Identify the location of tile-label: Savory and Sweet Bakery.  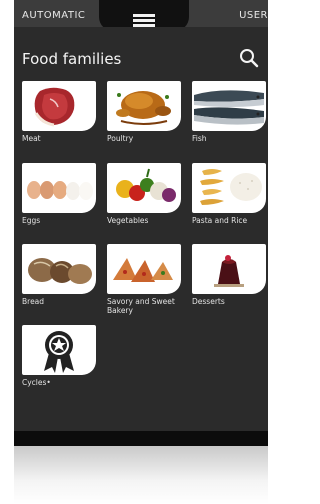
(141, 306).